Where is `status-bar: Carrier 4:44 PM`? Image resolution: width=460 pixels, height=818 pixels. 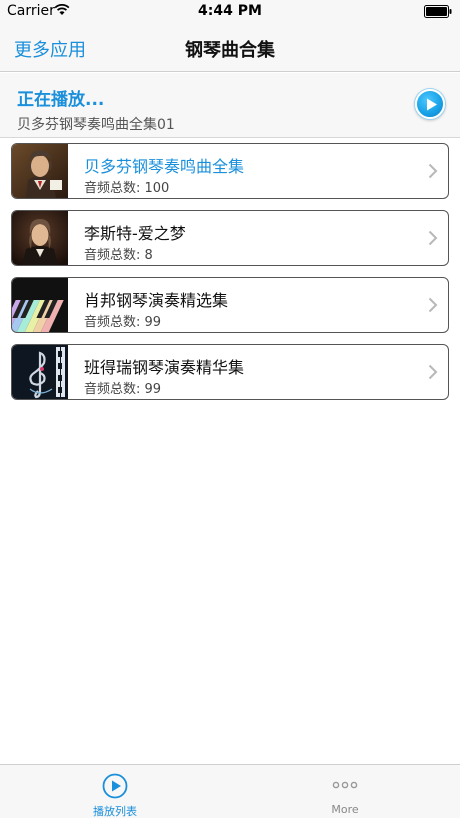
status-bar: Carrier 4:44 PM is located at coordinates (230, 11).